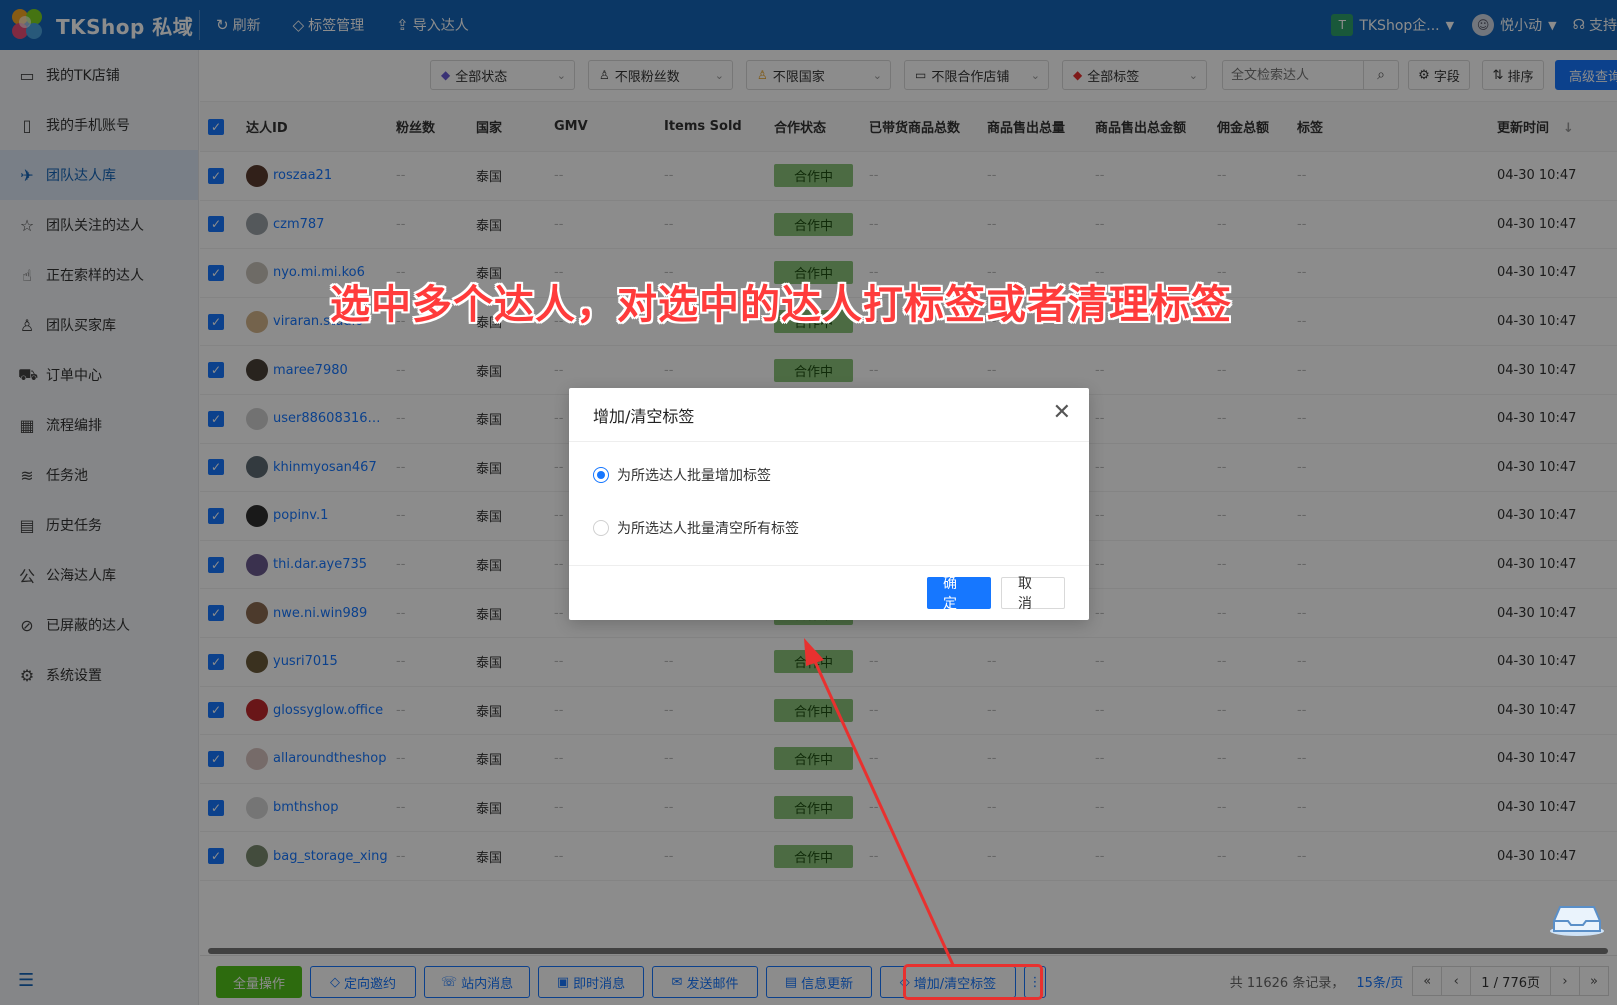  I want to click on cancel-button: 取 消, so click(1033, 594).